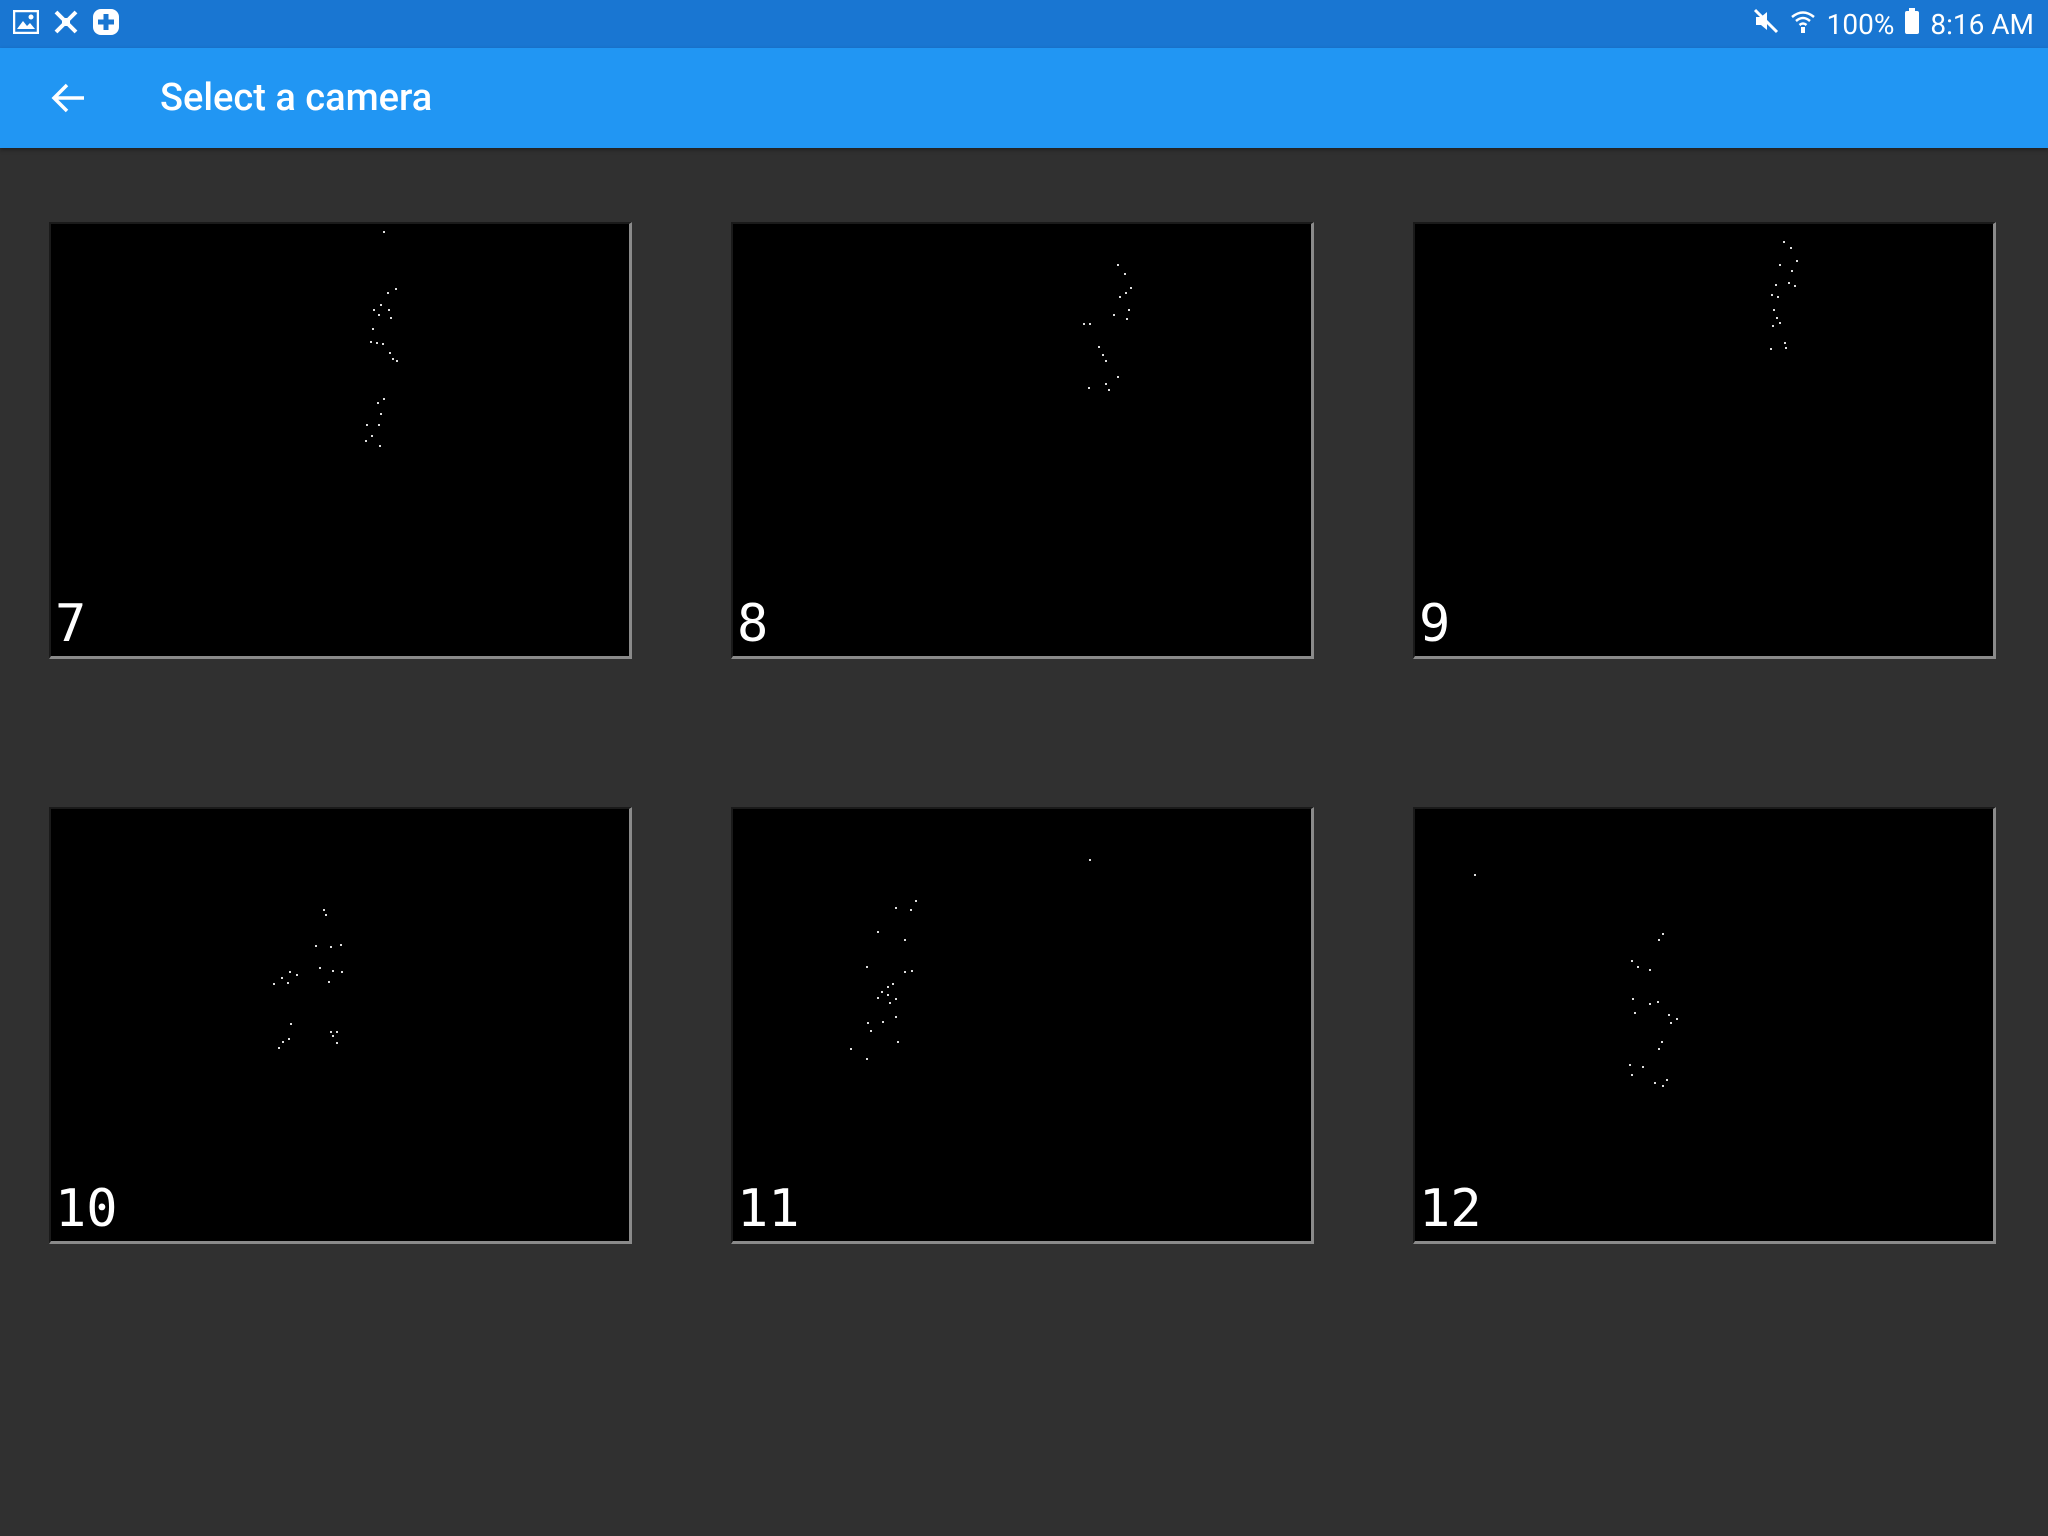  I want to click on camera-label: 12, so click(1450, 1209).